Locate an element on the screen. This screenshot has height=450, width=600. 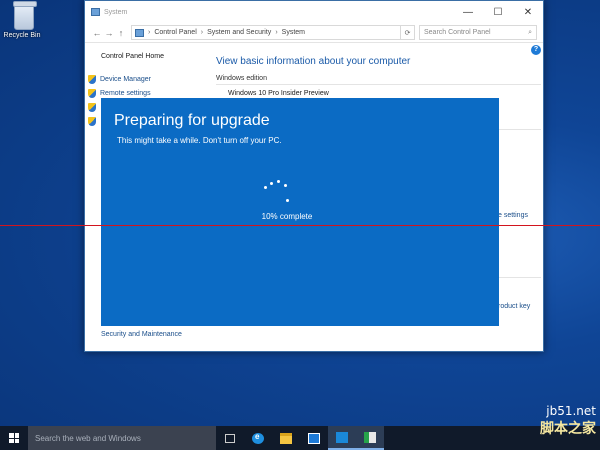
help-icon: ? is located at coordinates (536, 50).